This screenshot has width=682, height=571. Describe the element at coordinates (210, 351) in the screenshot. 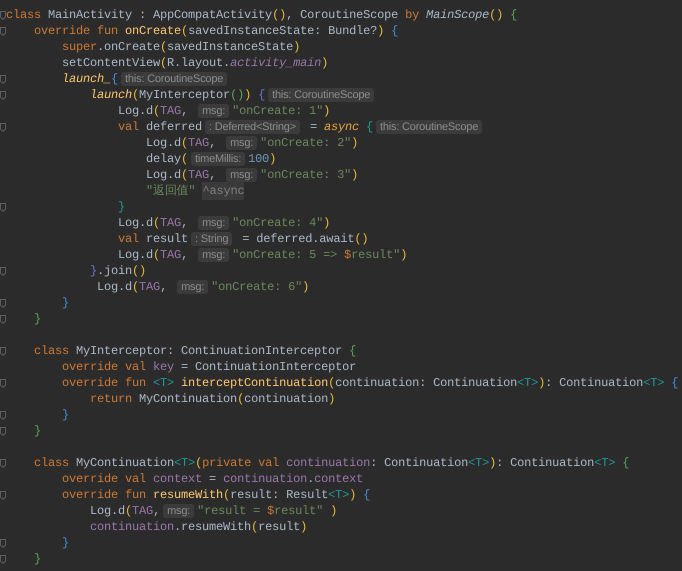

I see `code-text: MyInterceptor: ContinuationInterceptor` at that location.